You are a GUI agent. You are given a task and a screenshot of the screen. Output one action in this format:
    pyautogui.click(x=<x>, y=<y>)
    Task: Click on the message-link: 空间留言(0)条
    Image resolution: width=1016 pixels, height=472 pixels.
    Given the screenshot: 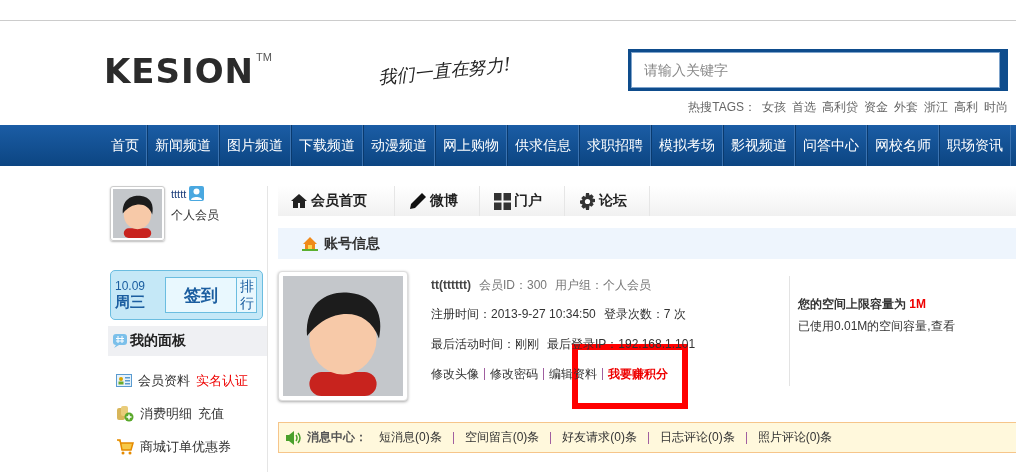 What is the action you would take?
    pyautogui.click(x=502, y=437)
    